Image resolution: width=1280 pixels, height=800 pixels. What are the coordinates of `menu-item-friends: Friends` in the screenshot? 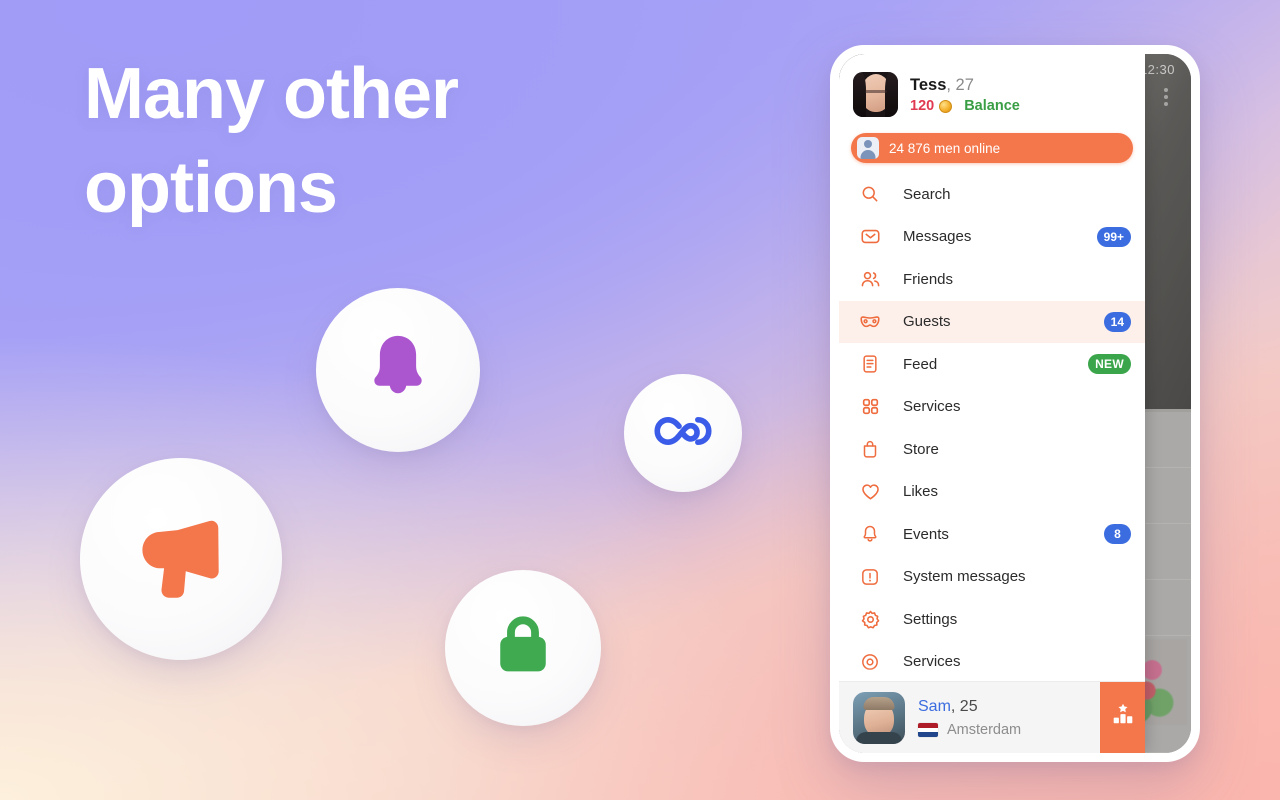 It's located at (992, 279).